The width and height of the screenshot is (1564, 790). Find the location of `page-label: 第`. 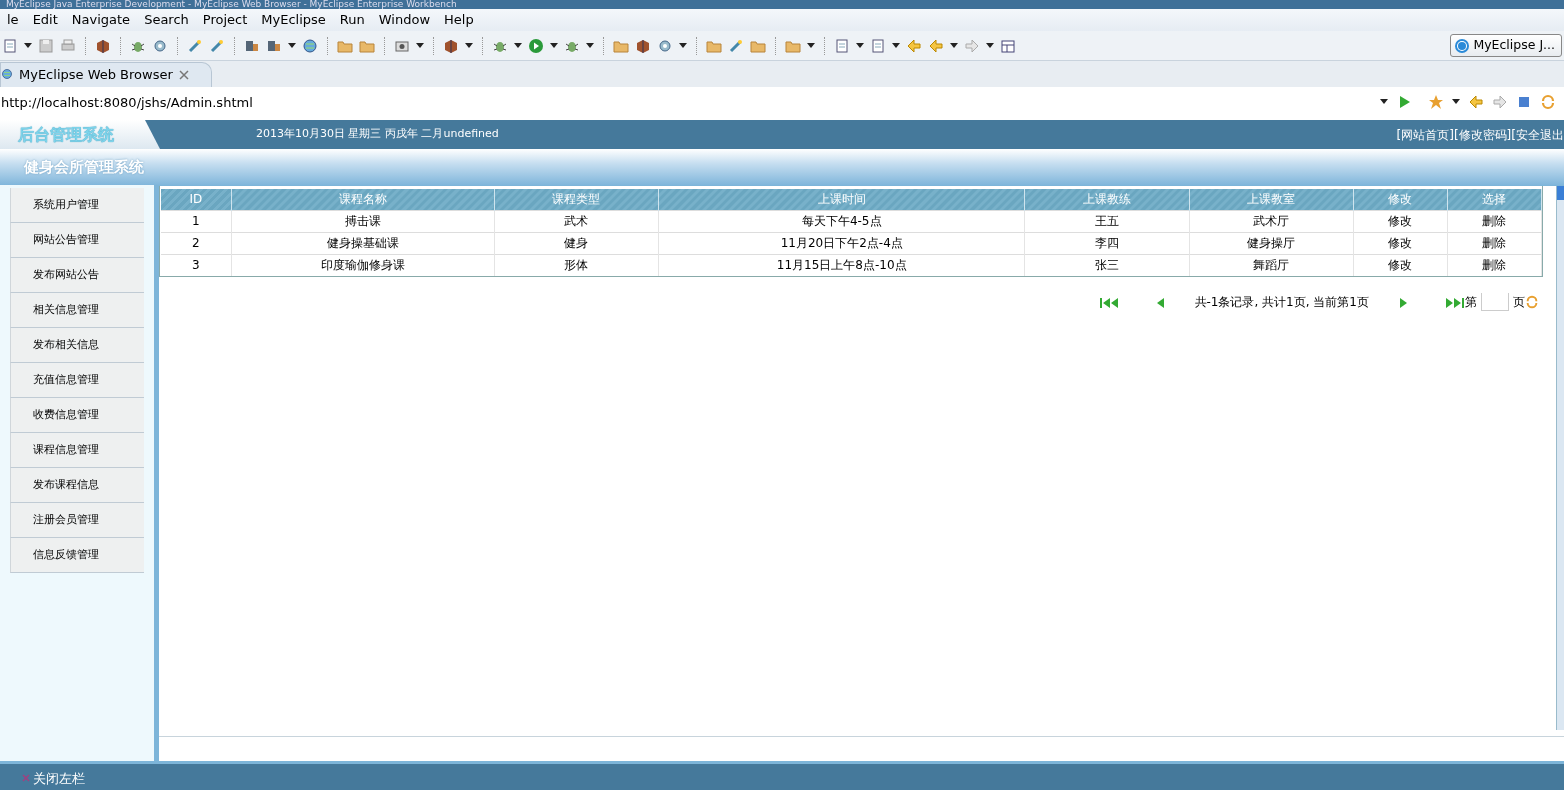

page-label: 第 is located at coordinates (1471, 302).